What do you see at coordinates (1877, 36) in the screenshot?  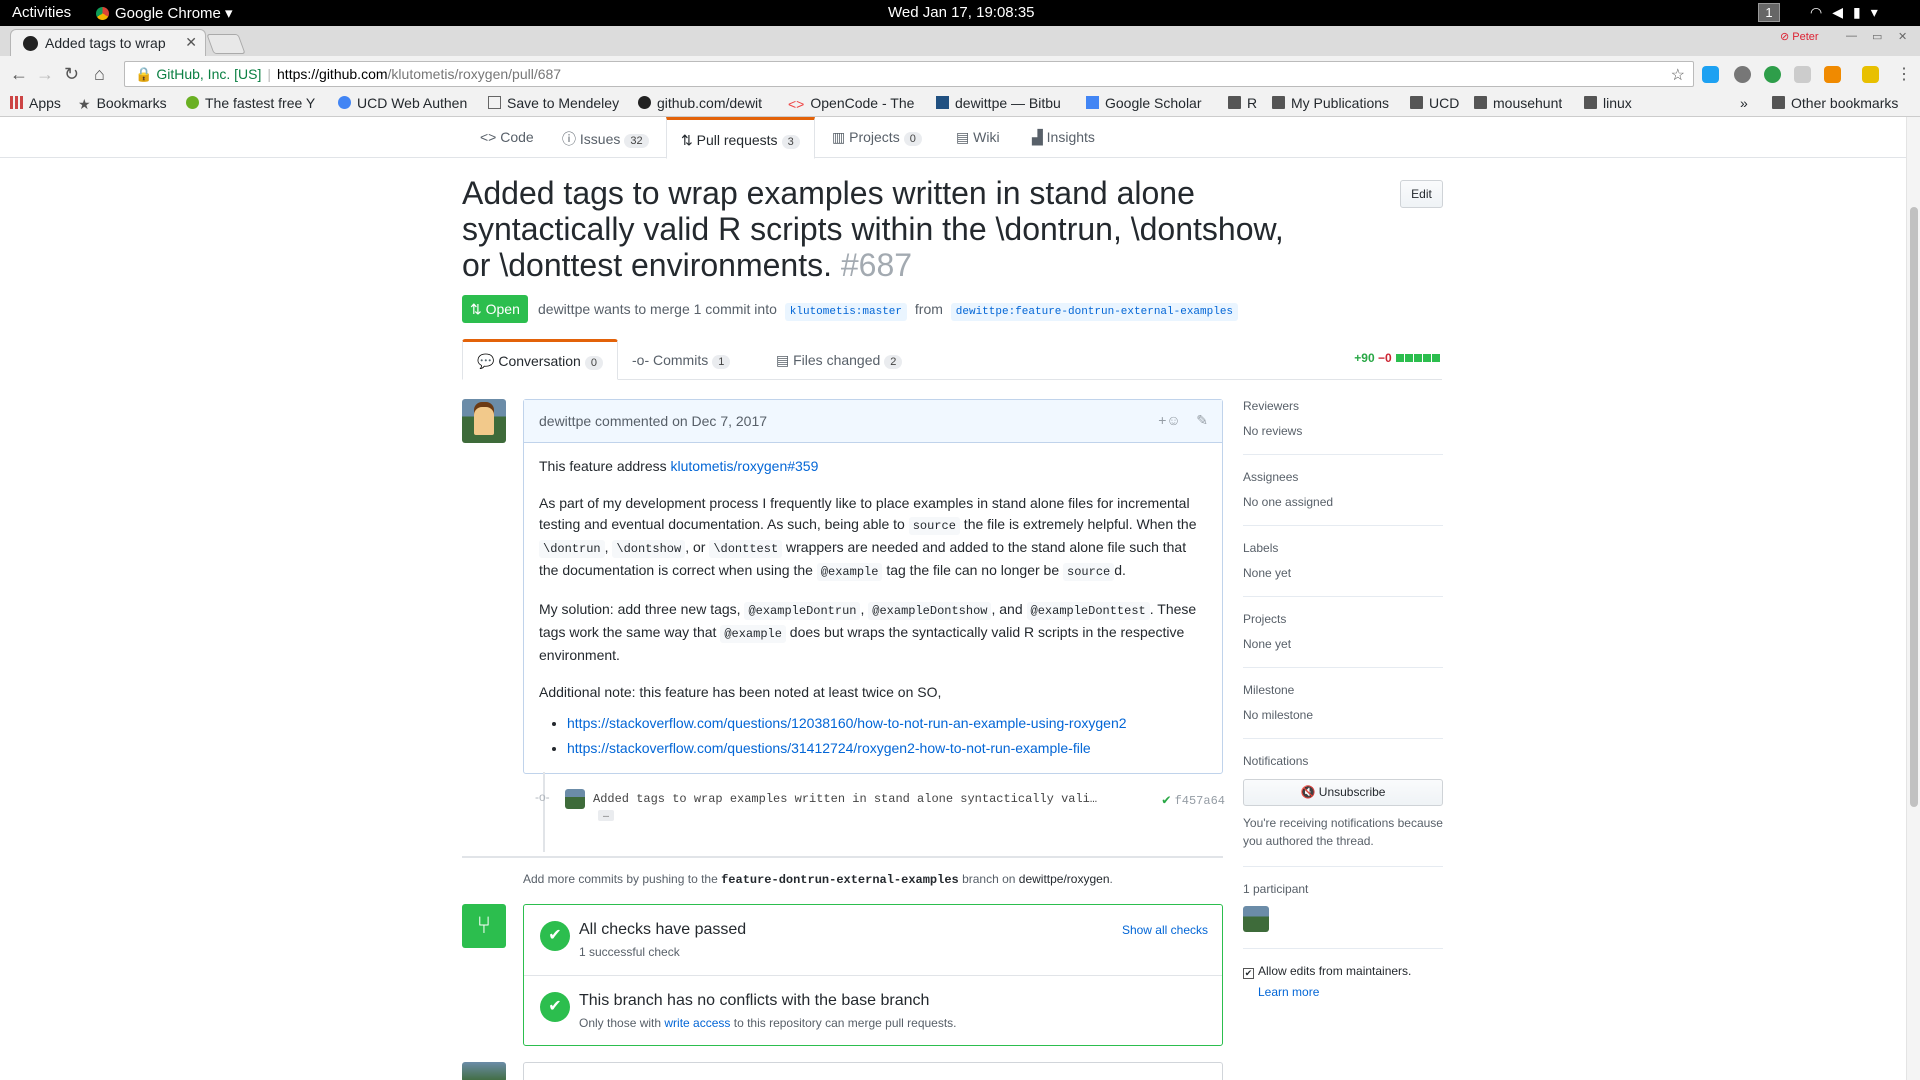 I see `maximize-icon: ▭` at bounding box center [1877, 36].